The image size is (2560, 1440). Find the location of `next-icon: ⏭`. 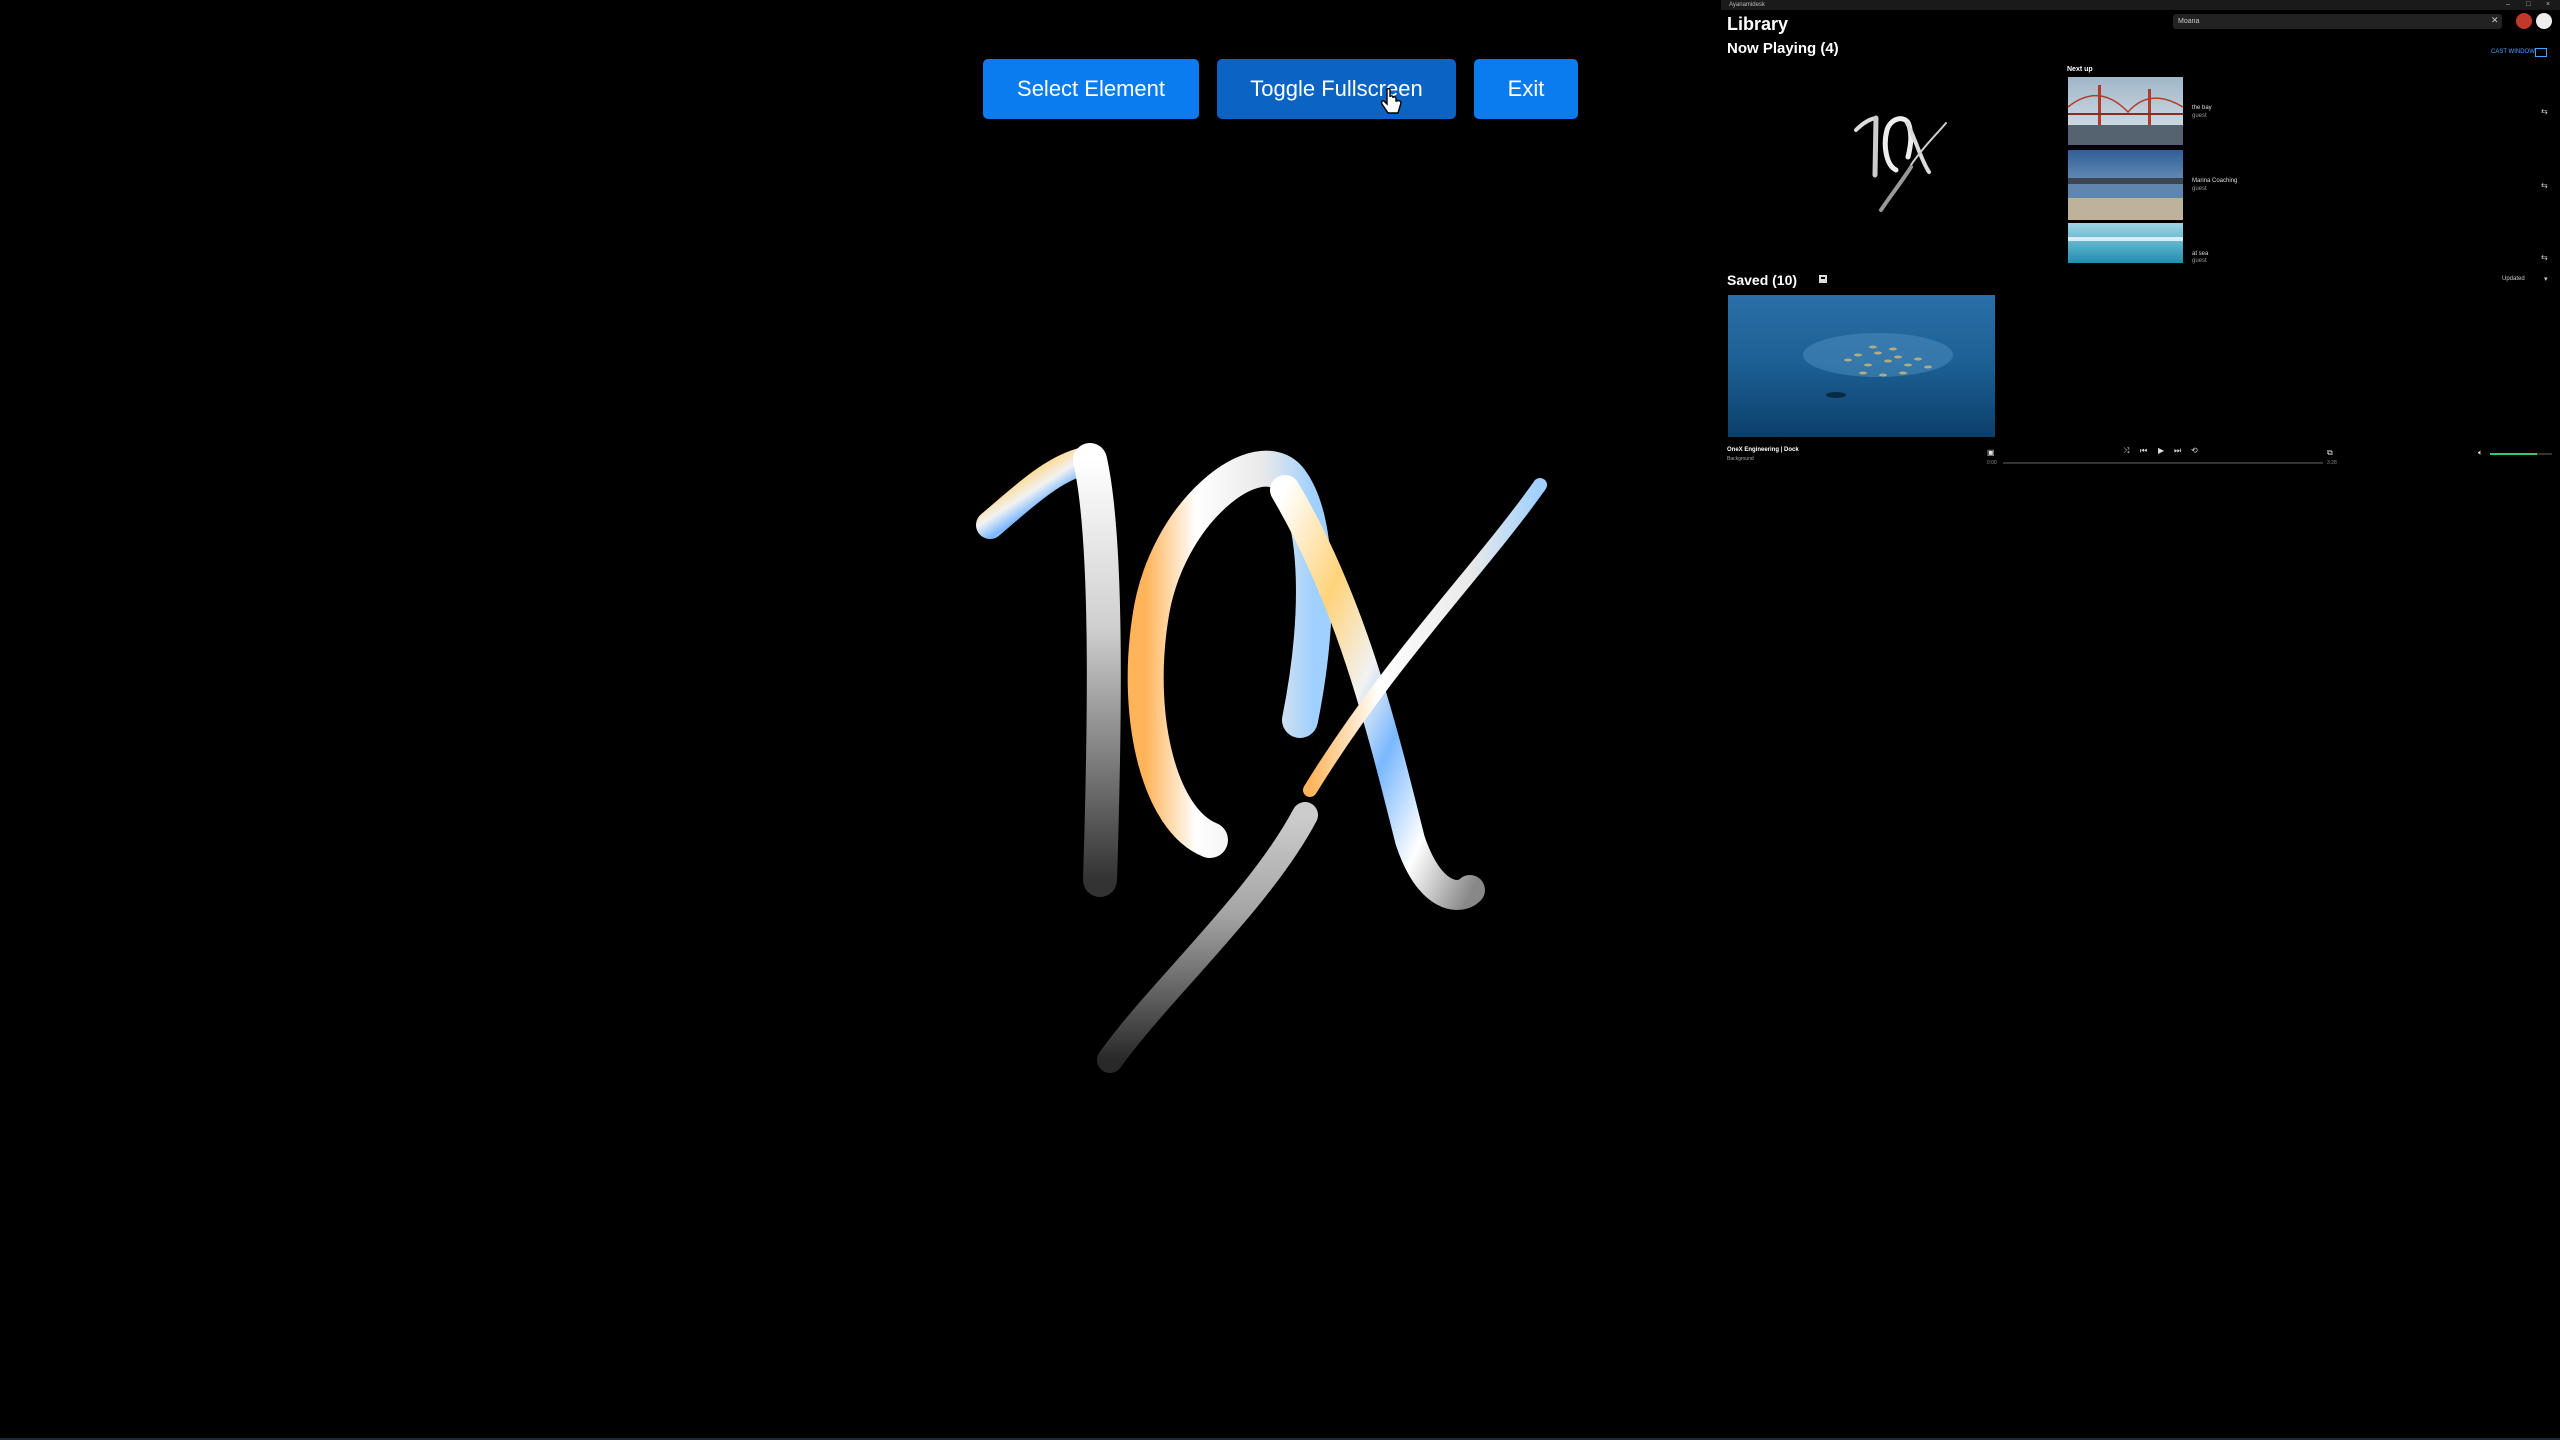

next-icon: ⏭ is located at coordinates (2177, 451).